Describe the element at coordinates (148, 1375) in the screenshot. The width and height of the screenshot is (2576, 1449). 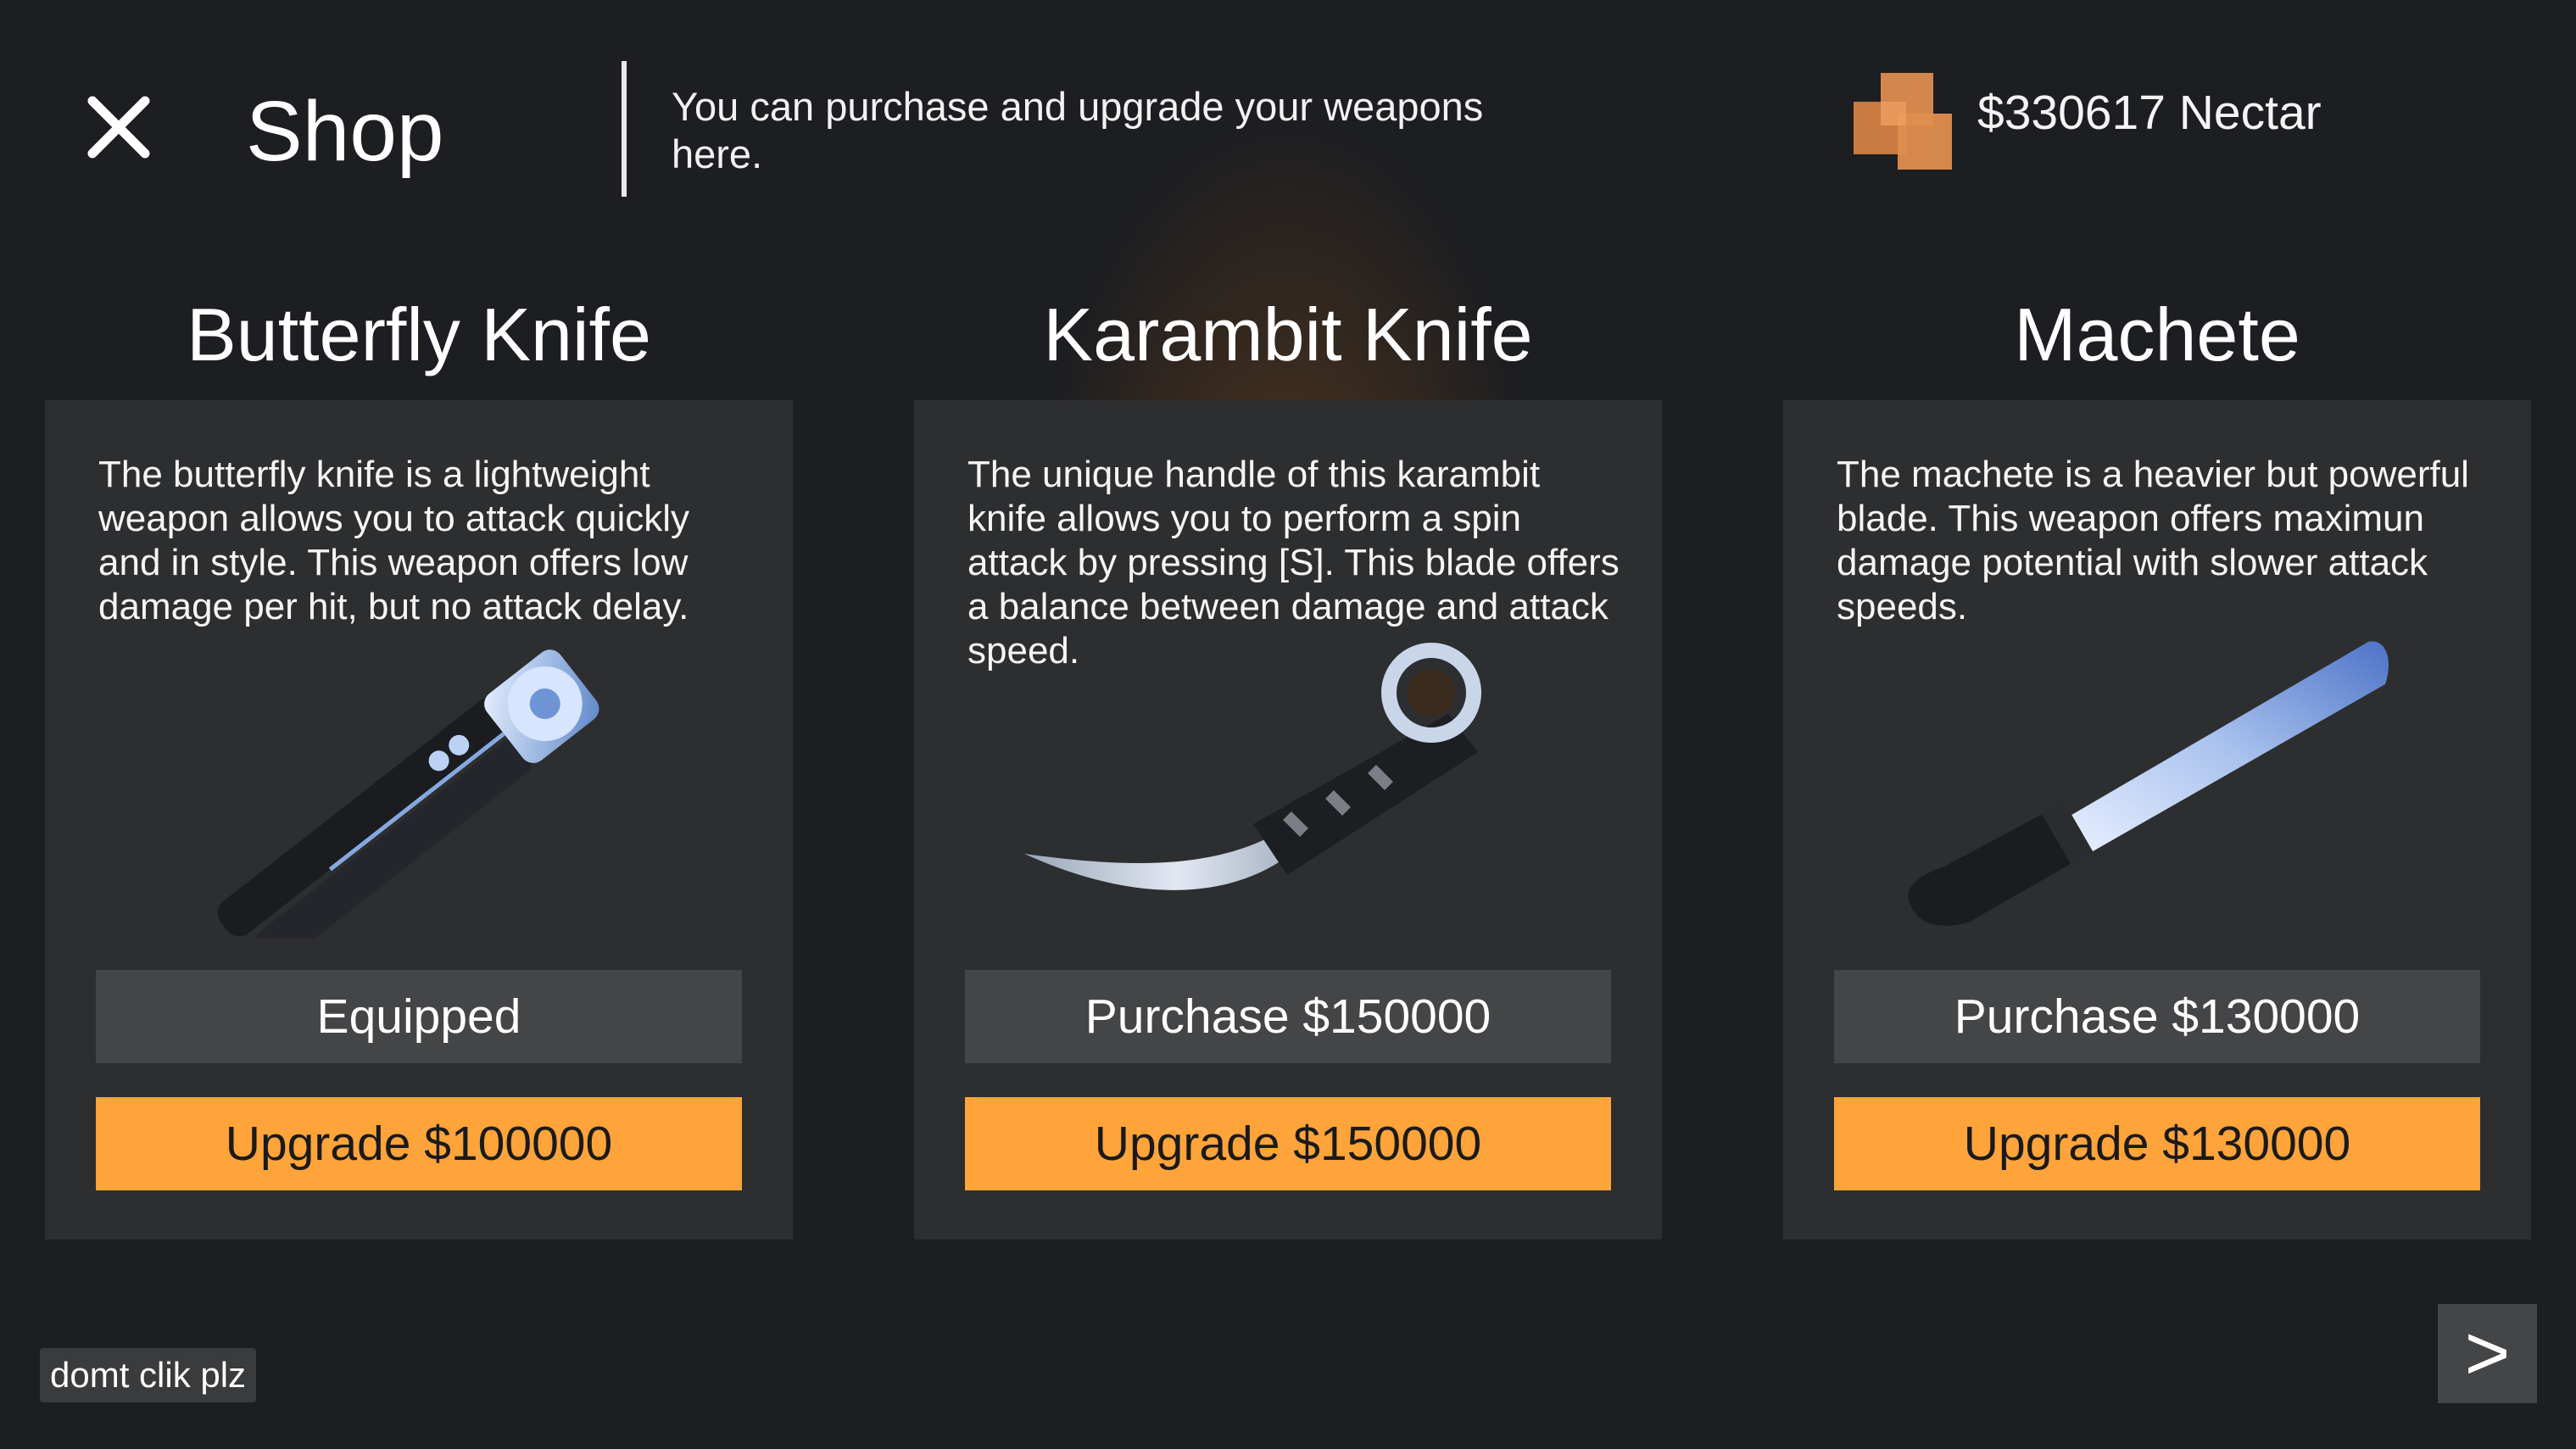
I see `secret-button: domt clik plz` at that location.